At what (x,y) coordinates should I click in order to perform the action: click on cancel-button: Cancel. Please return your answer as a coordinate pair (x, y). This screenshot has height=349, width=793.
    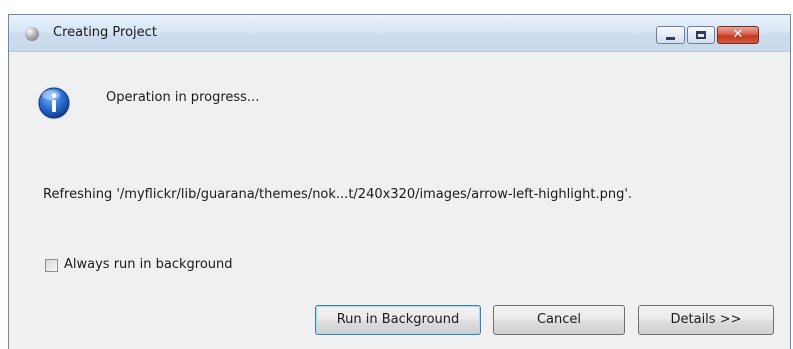
    Looking at the image, I should click on (559, 320).